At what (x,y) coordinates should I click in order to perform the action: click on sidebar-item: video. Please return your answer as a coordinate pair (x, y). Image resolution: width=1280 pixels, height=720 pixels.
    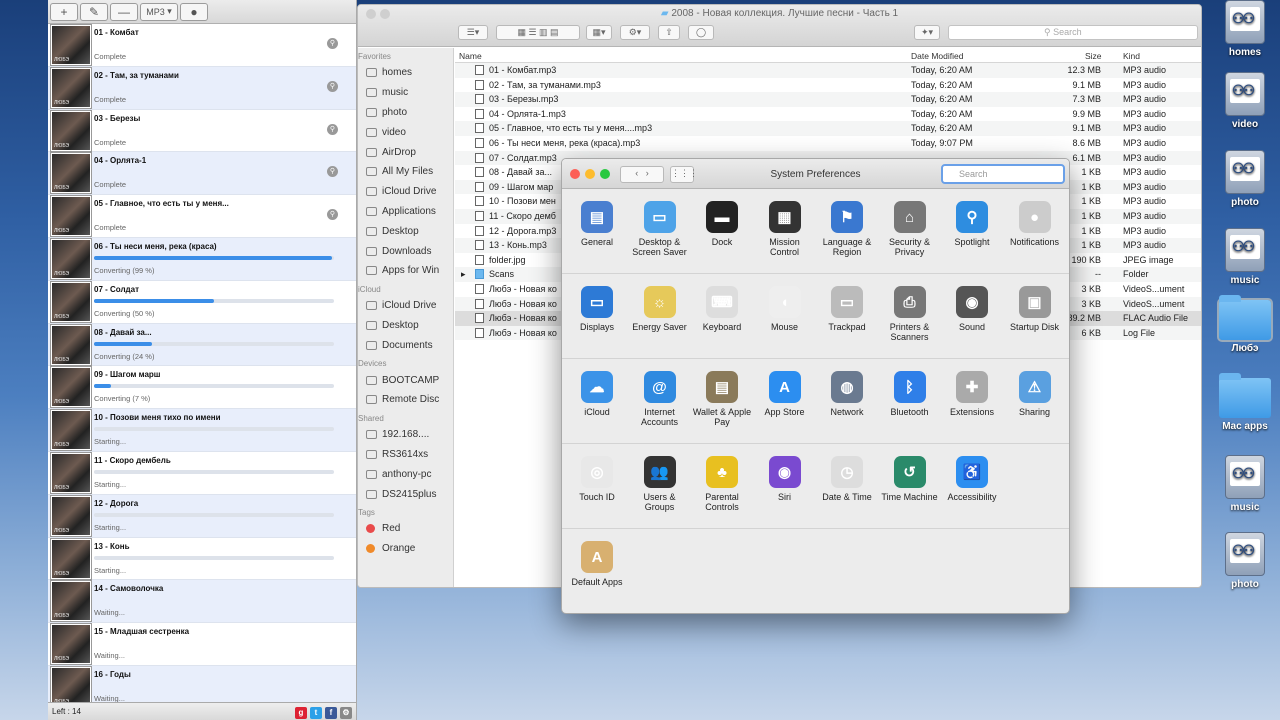
    Looking at the image, I should click on (405, 132).